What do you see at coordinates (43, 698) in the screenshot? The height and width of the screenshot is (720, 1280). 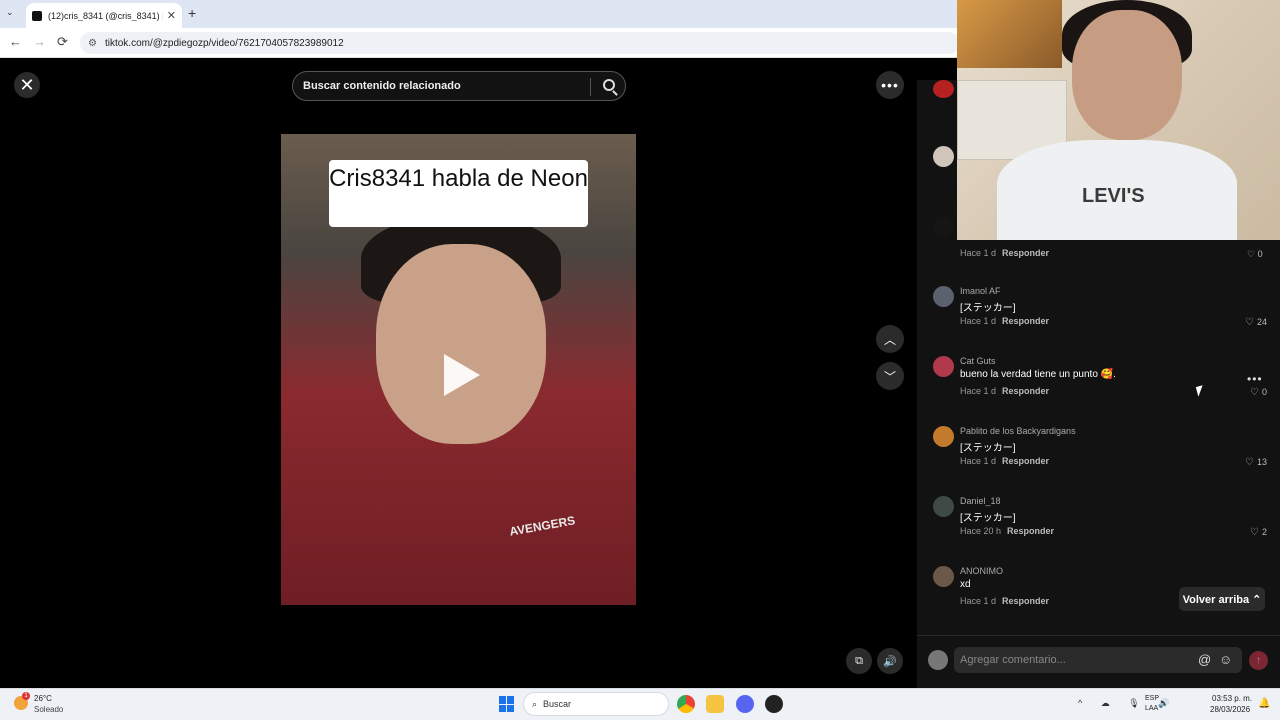 I see `weather-temperature: 26°C` at bounding box center [43, 698].